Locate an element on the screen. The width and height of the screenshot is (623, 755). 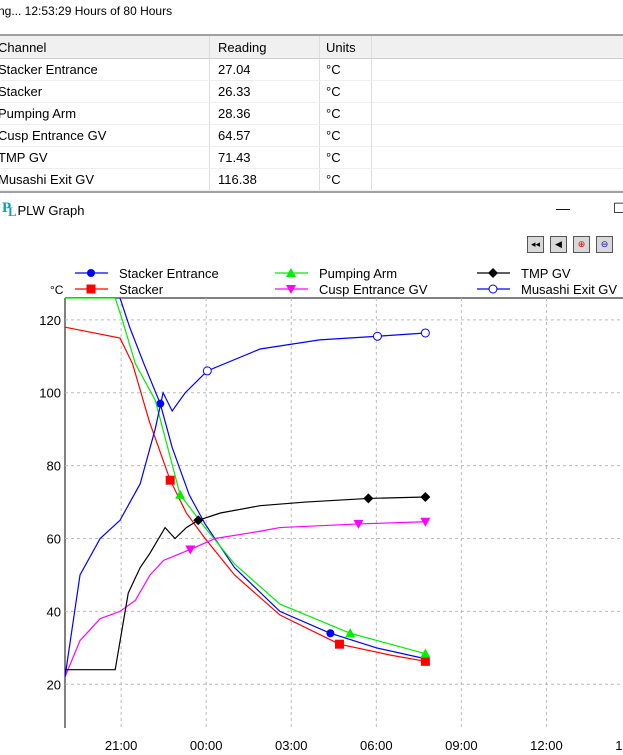
table-row: Stacker Entrance 27.04 °C is located at coordinates (311, 70).